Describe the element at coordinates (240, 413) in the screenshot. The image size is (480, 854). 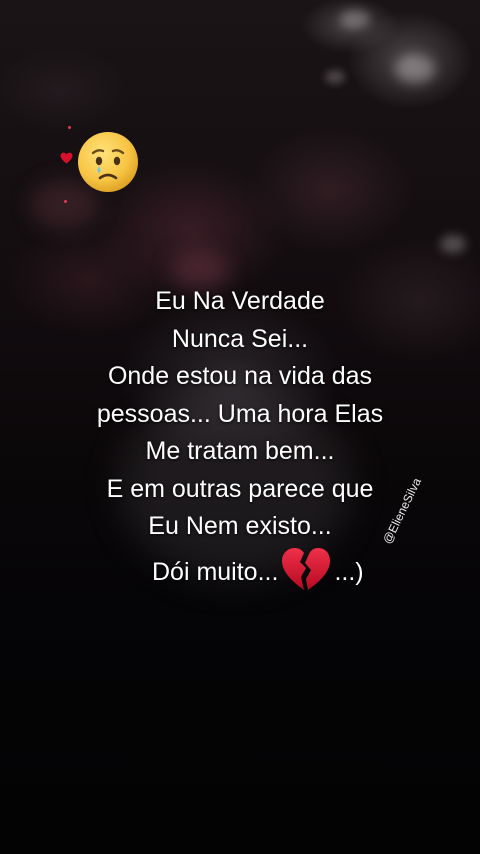
I see `quote-line: pessoas... Uma hora Elas` at that location.